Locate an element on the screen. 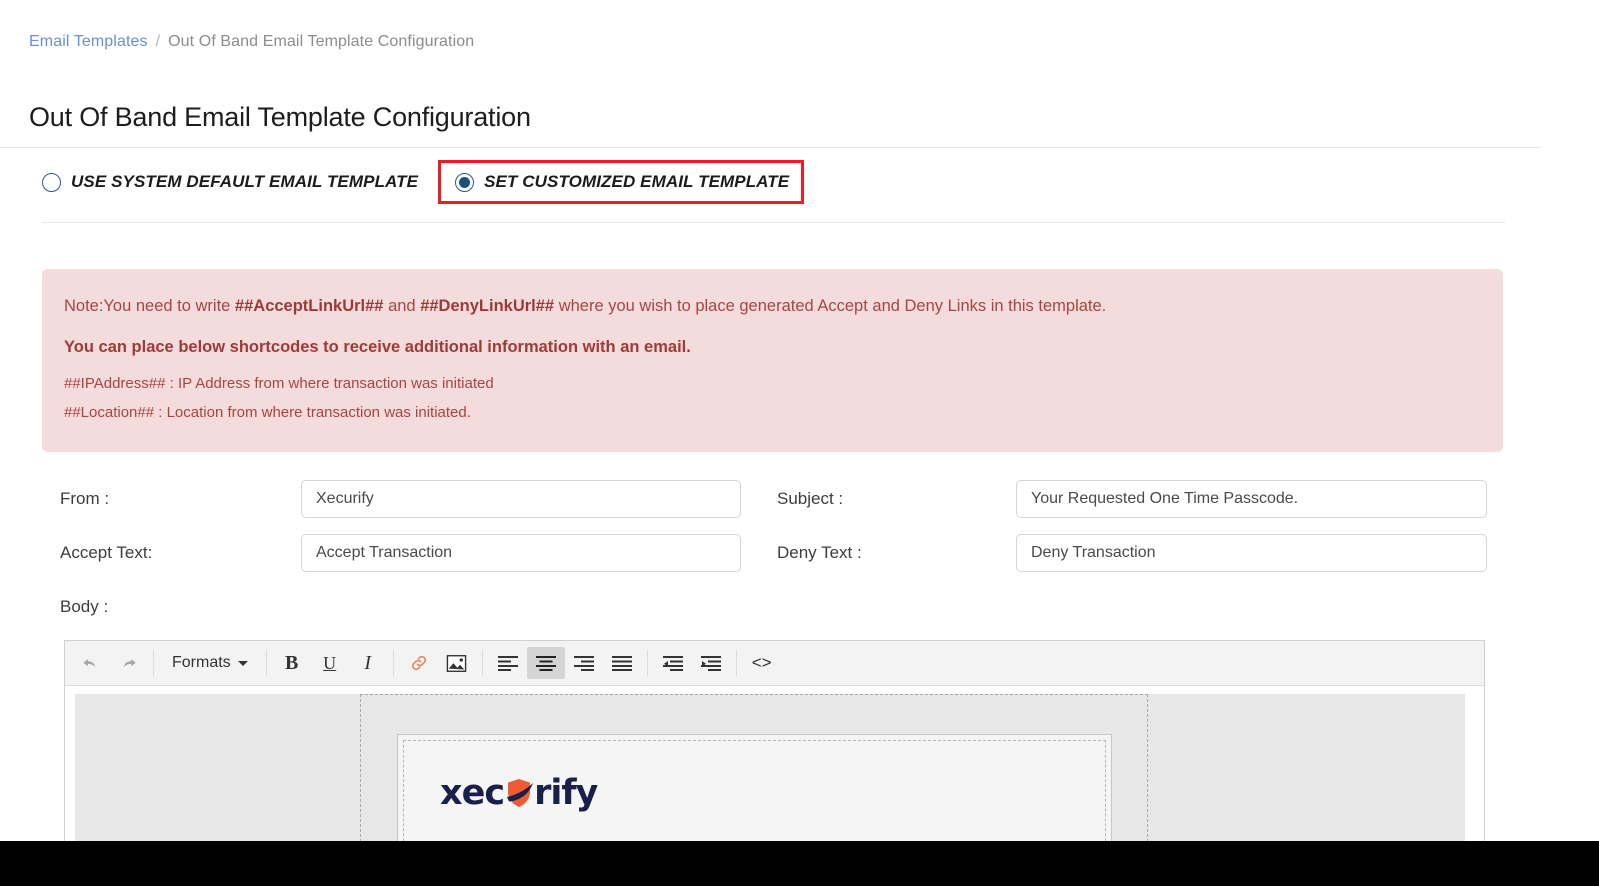 The width and height of the screenshot is (1599, 886). radio-option-set-customized: SET CUSTOMIZED EMAIL TEMPLATE is located at coordinates (621, 182).